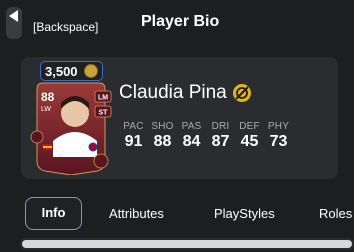 The width and height of the screenshot is (354, 252). Describe the element at coordinates (66, 27) in the screenshot. I see `back-shortcut-label: [Backspace]` at that location.